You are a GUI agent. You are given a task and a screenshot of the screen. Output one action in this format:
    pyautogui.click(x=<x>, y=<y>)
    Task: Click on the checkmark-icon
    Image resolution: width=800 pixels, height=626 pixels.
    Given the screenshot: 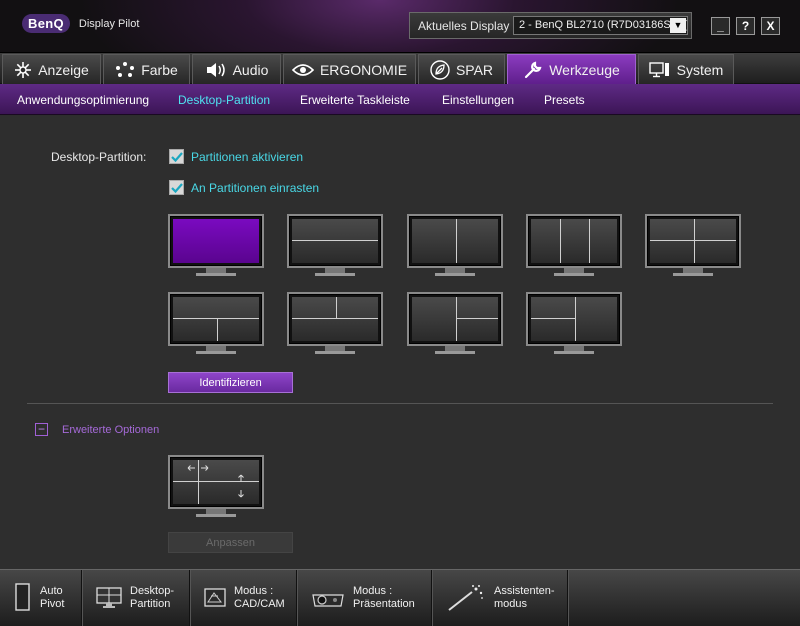 What is the action you would take?
    pyautogui.click(x=176, y=187)
    